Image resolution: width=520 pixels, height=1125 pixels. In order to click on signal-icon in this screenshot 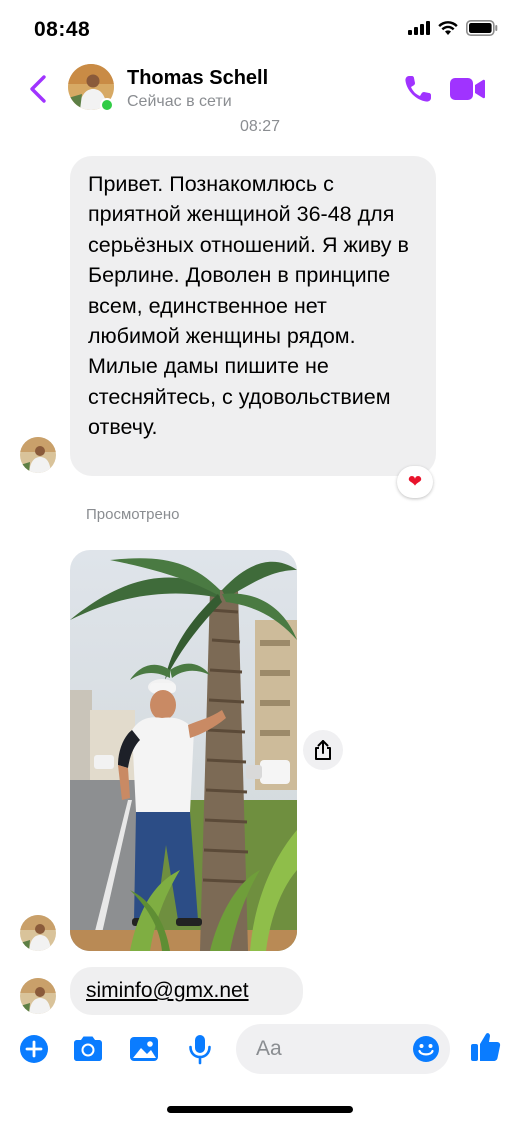, I will do `click(419, 28)`.